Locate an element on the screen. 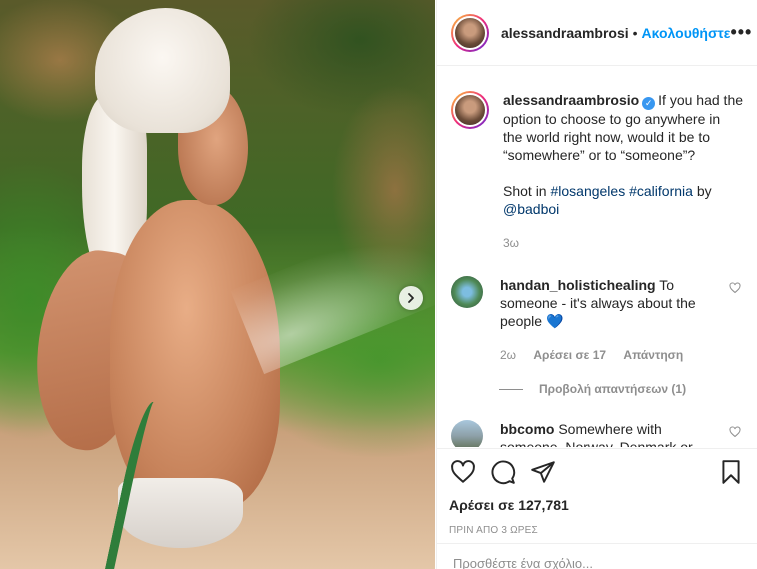  next-photo-button is located at coordinates (411, 298).